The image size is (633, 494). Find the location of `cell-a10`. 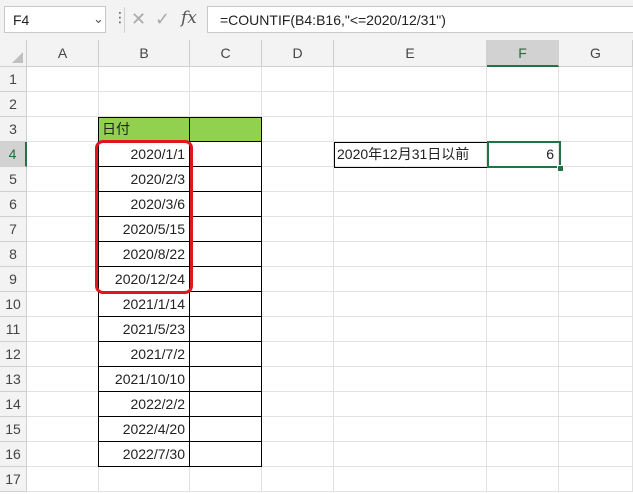

cell-a10 is located at coordinates (63, 304).